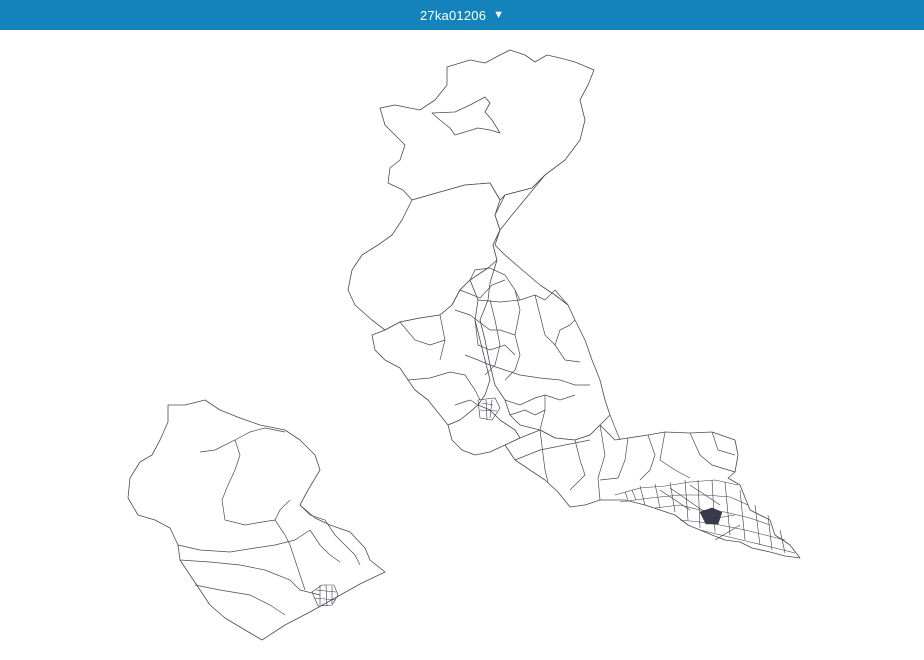  I want to click on chevron-down-icon: ▼, so click(499, 15).